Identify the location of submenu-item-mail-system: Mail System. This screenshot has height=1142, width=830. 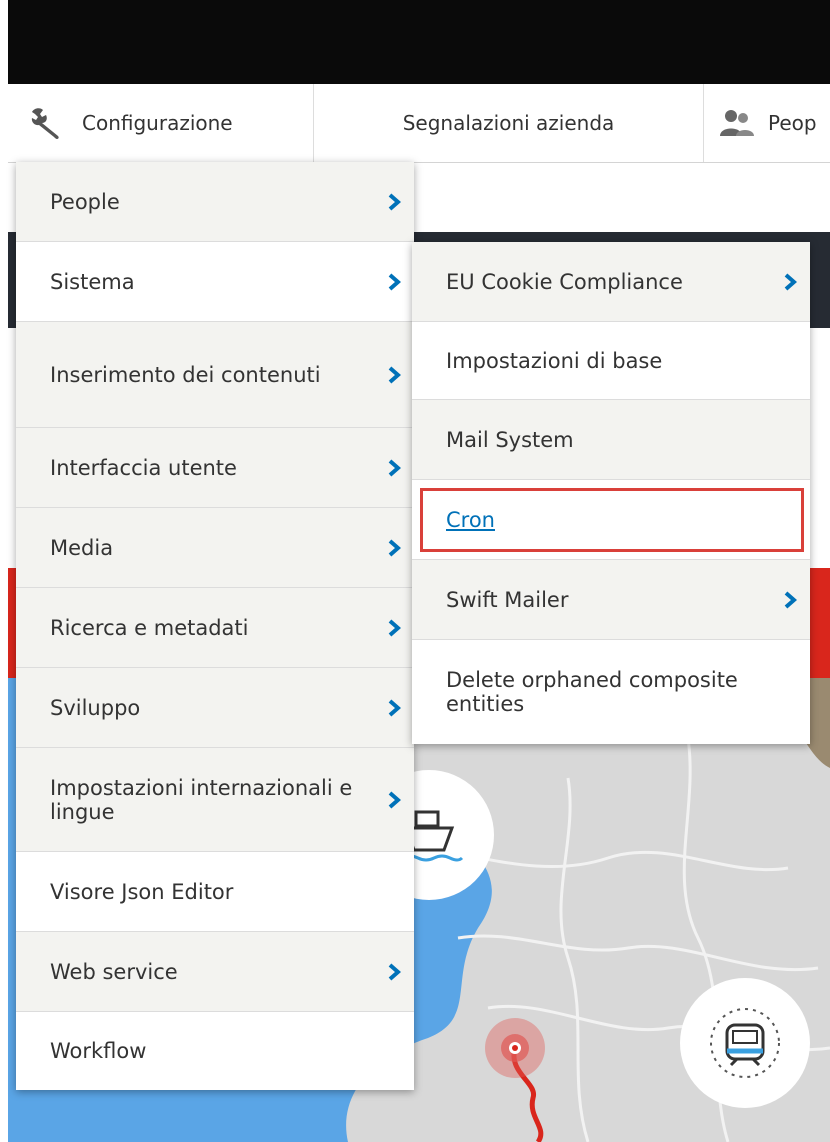
(611, 440).